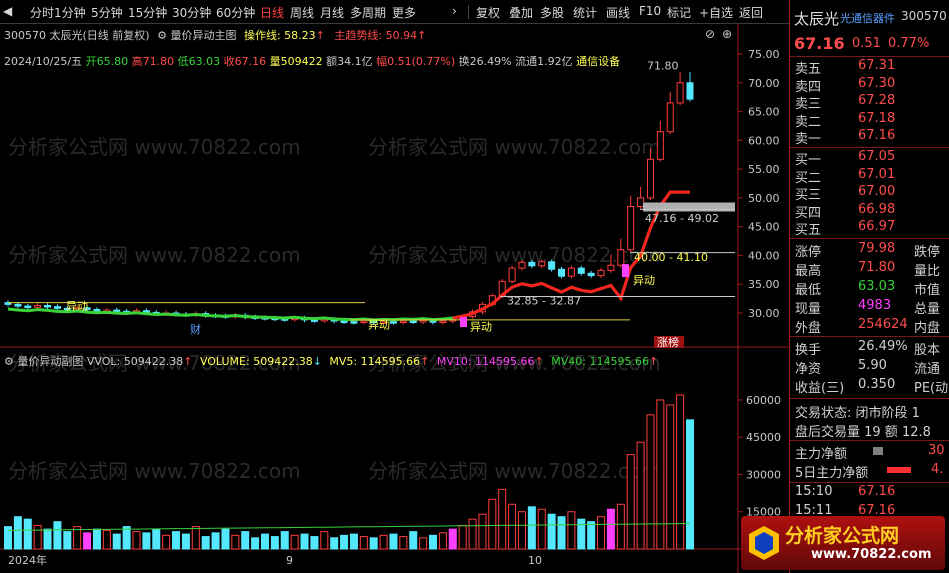 The height and width of the screenshot is (573, 949). What do you see at coordinates (191, 12) in the screenshot?
I see `period-tab-4: 30分钟` at bounding box center [191, 12].